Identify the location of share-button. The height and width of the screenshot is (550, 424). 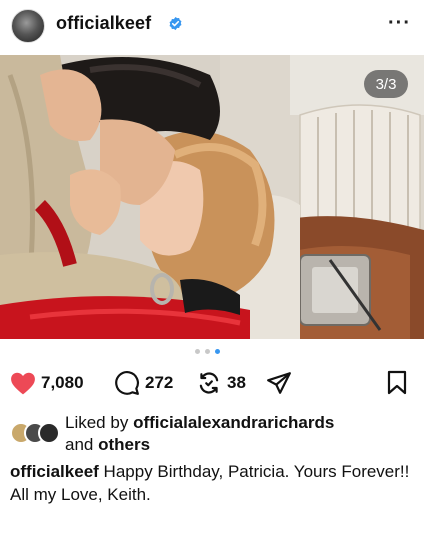
(279, 383).